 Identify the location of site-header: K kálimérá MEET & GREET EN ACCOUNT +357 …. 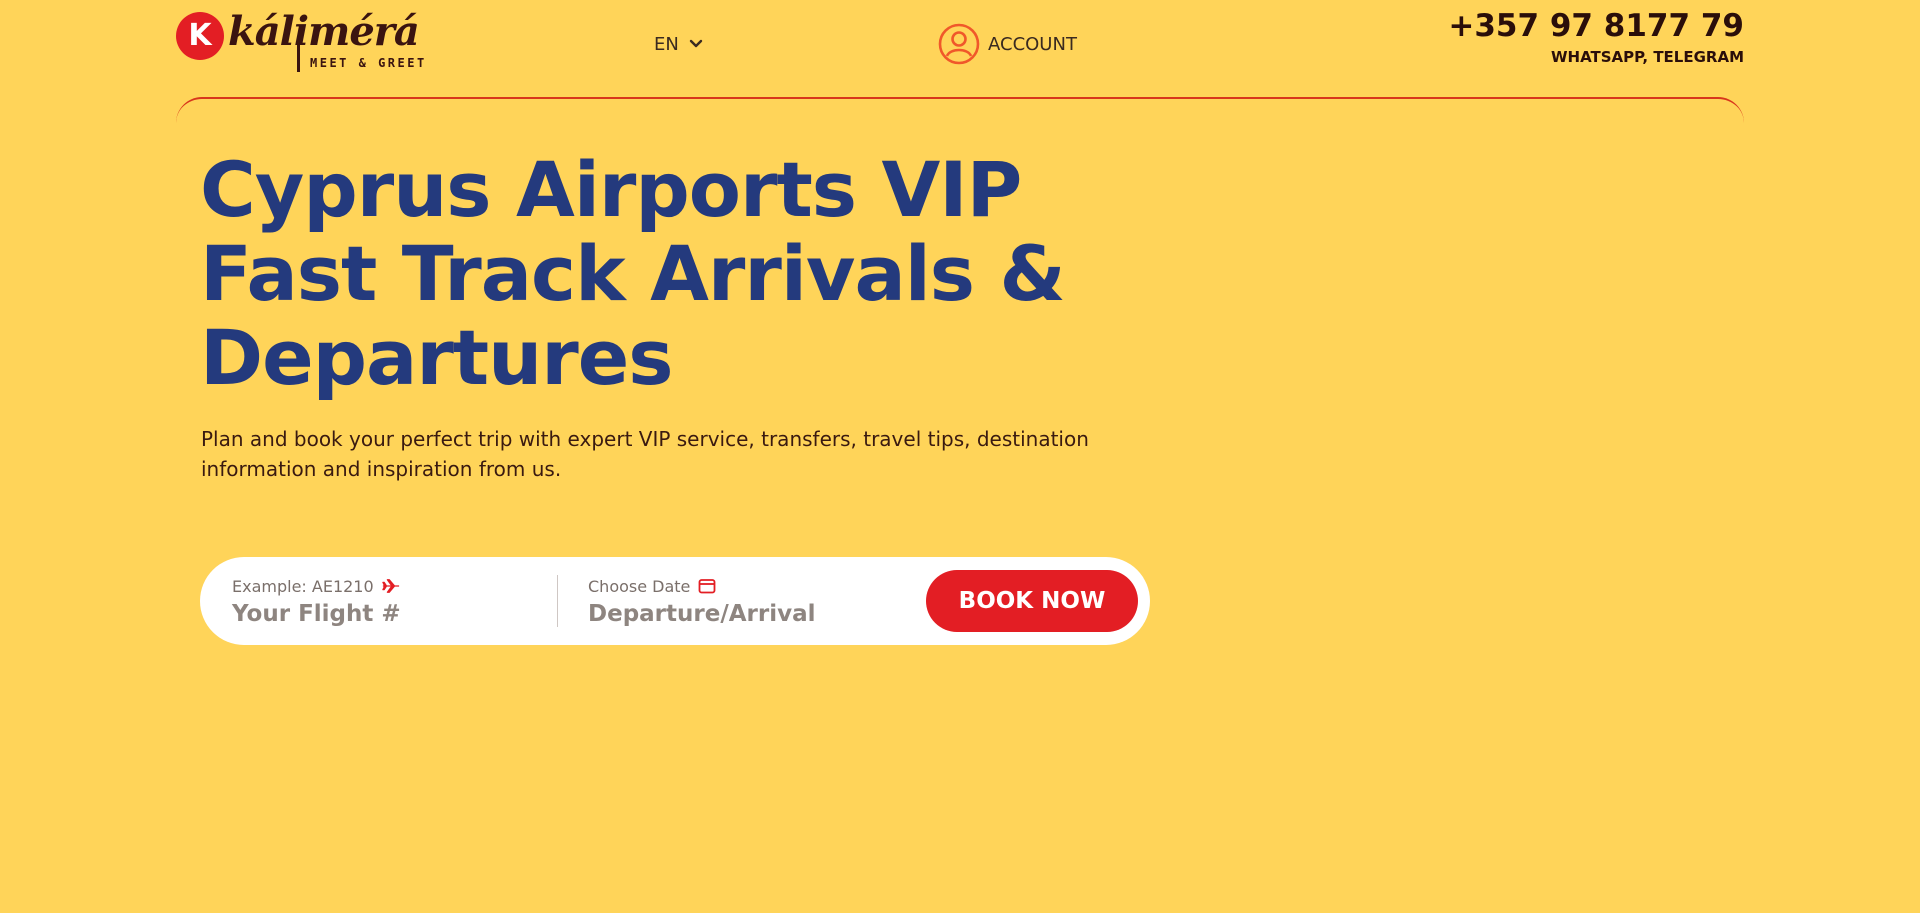
(960, 49).